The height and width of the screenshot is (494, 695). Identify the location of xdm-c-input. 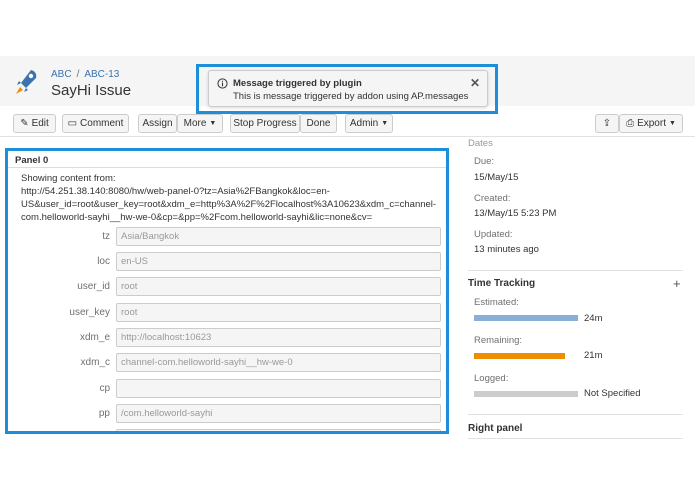
(278, 362).